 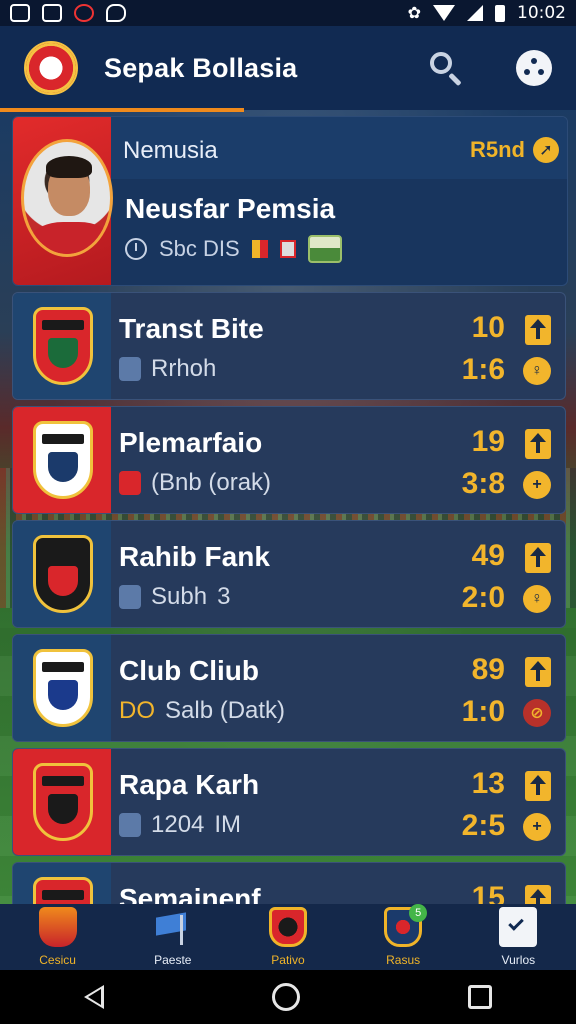 I want to click on team-name: Club Cliub, so click(x=189, y=670).